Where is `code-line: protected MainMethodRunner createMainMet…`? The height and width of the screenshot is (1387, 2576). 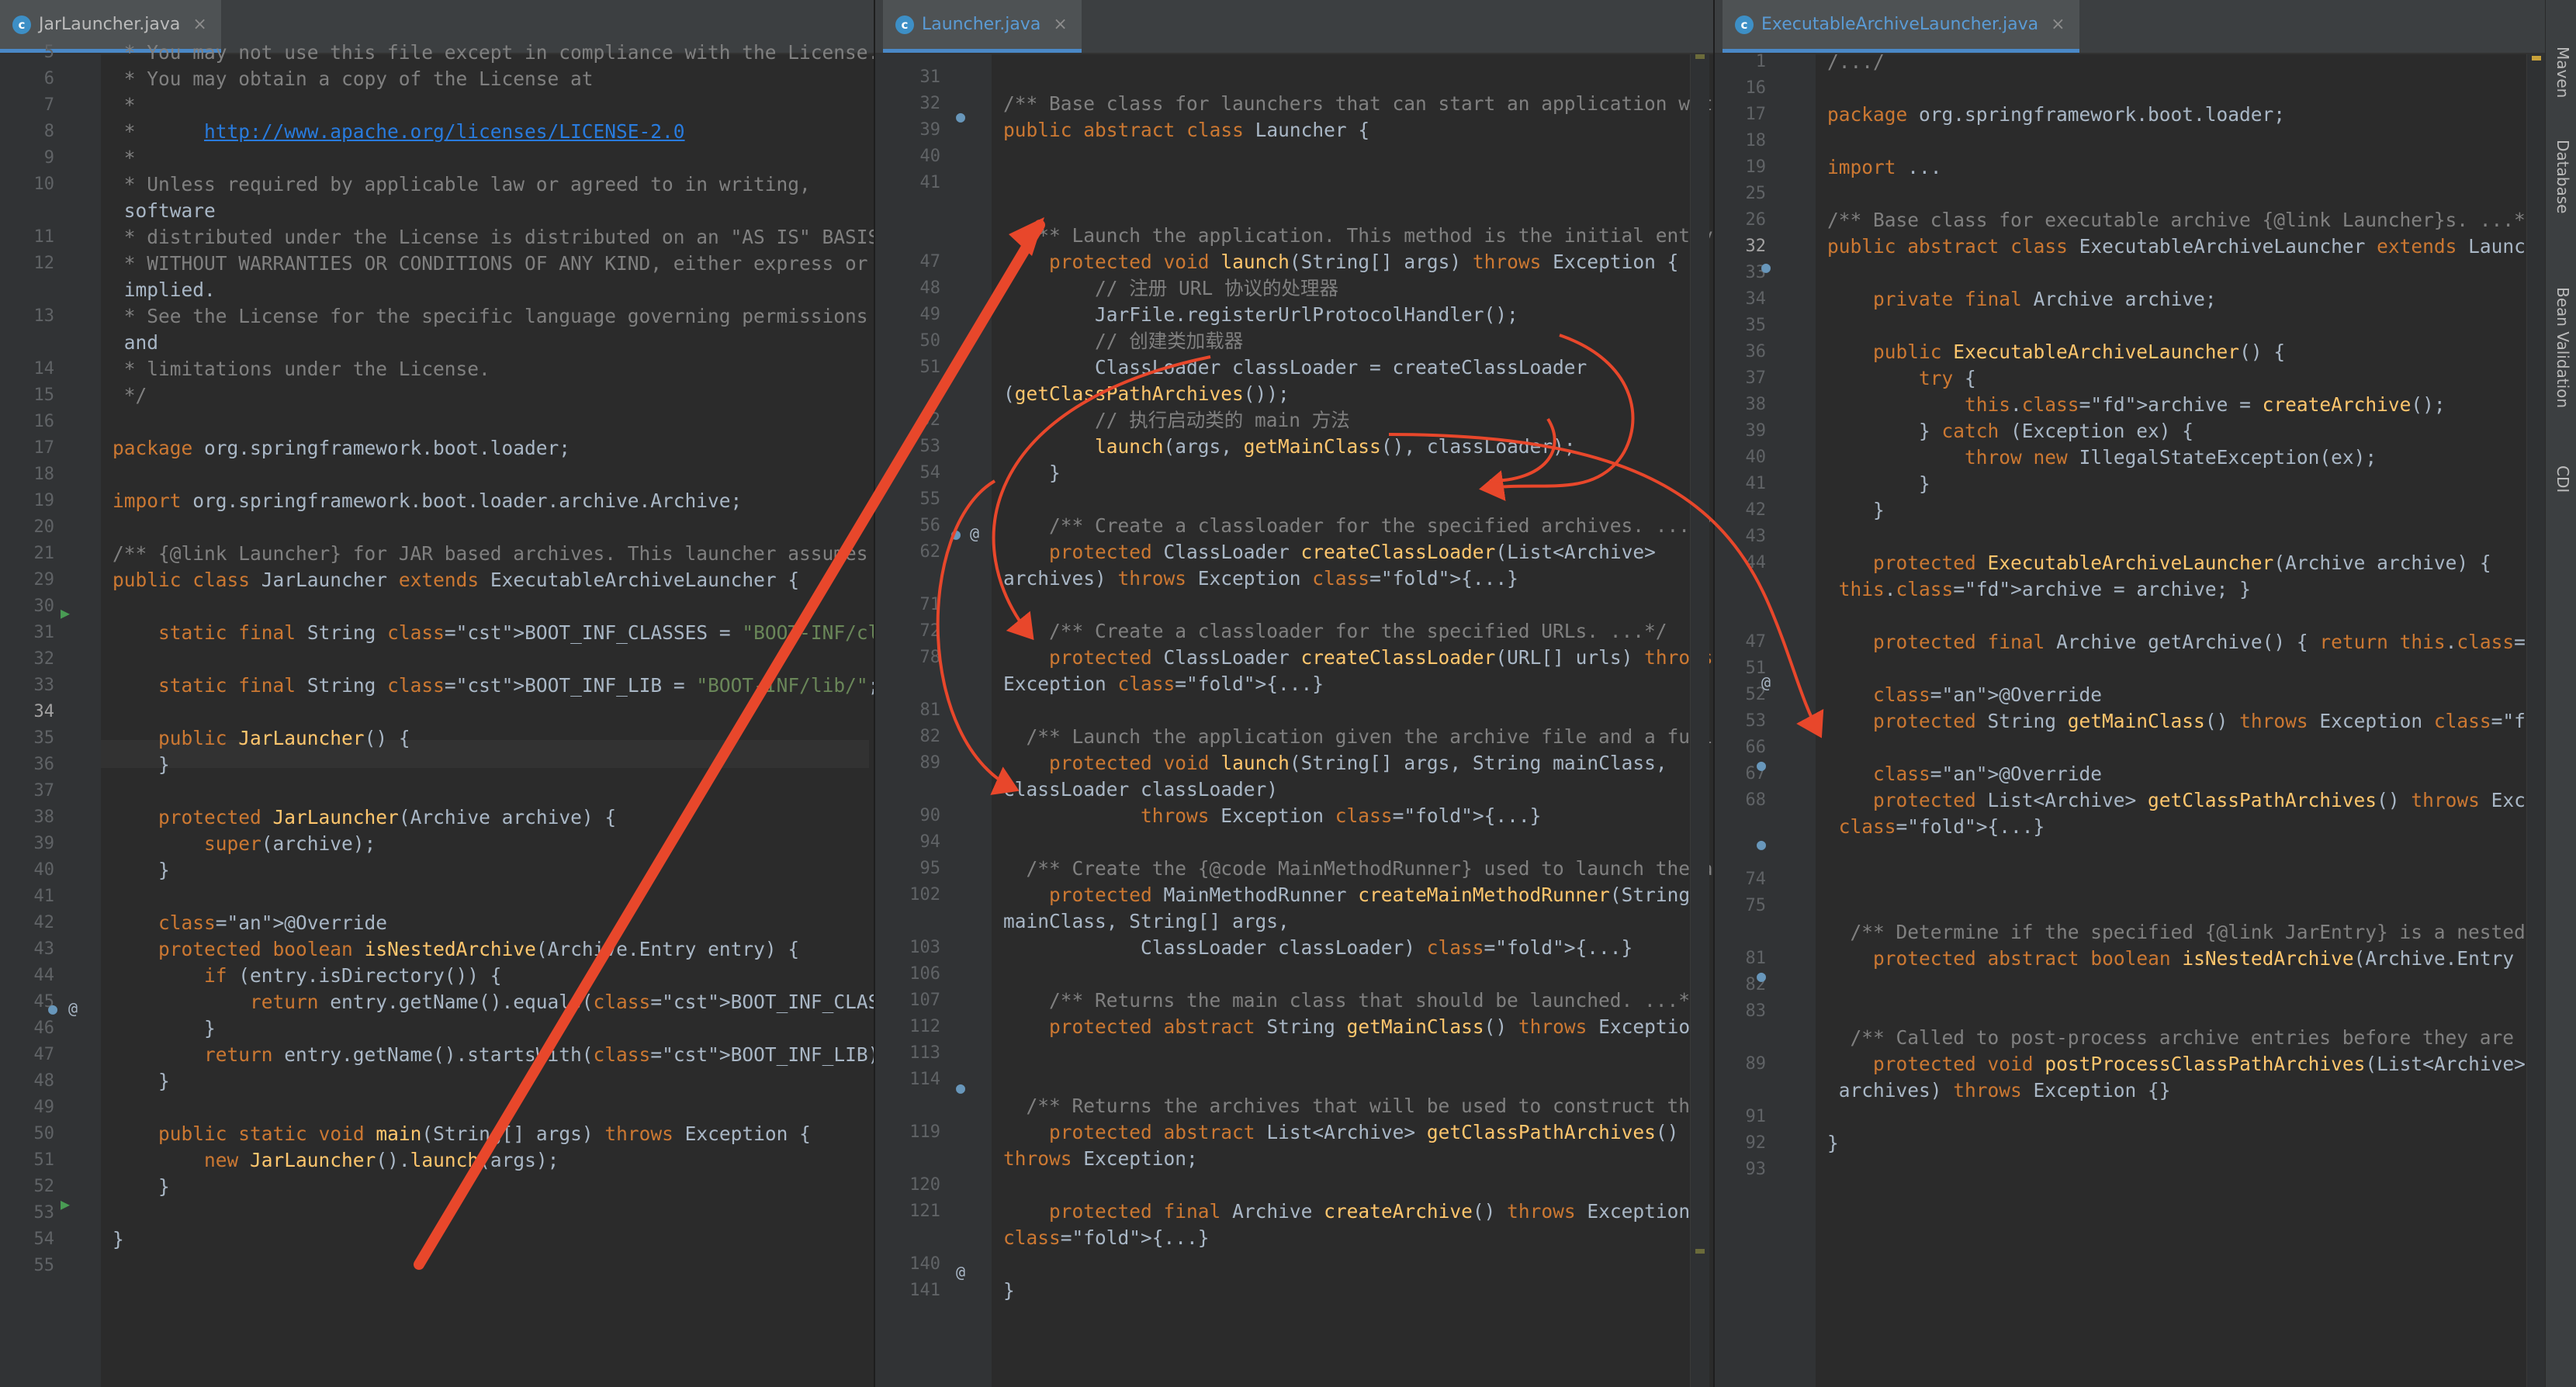 code-line: protected MainMethodRunner createMainMet… is located at coordinates (1346, 895).